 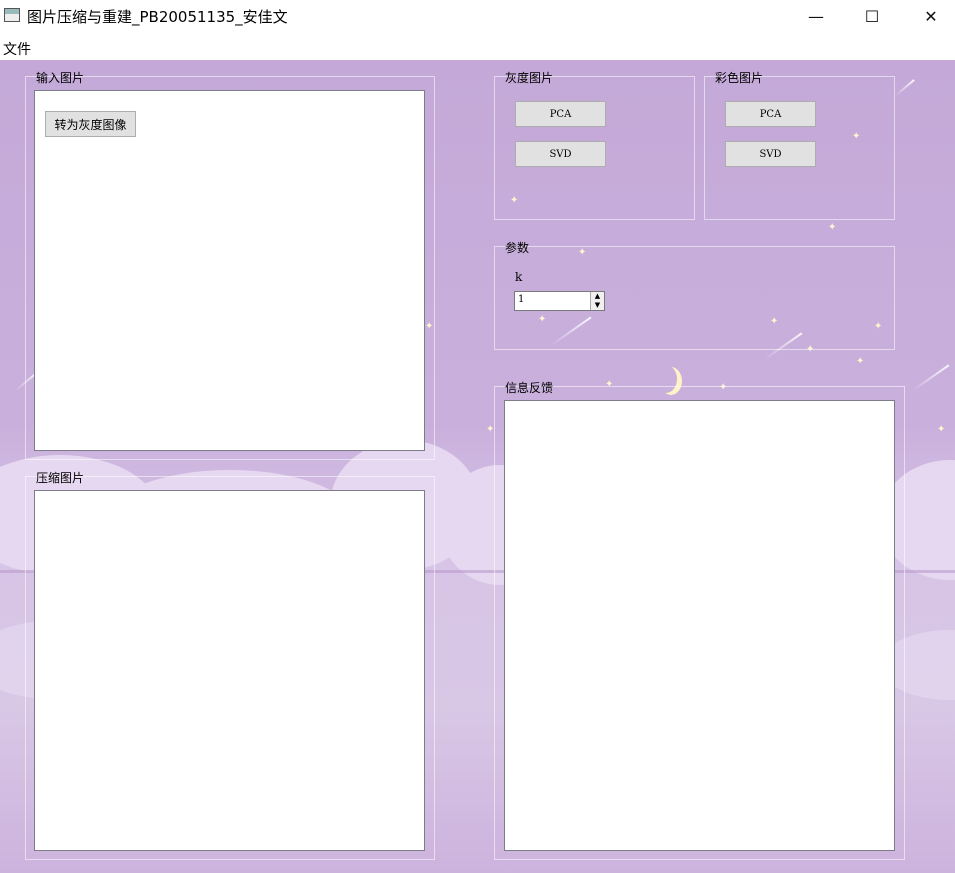 What do you see at coordinates (521, 299) in the screenshot?
I see `k-value: 1` at bounding box center [521, 299].